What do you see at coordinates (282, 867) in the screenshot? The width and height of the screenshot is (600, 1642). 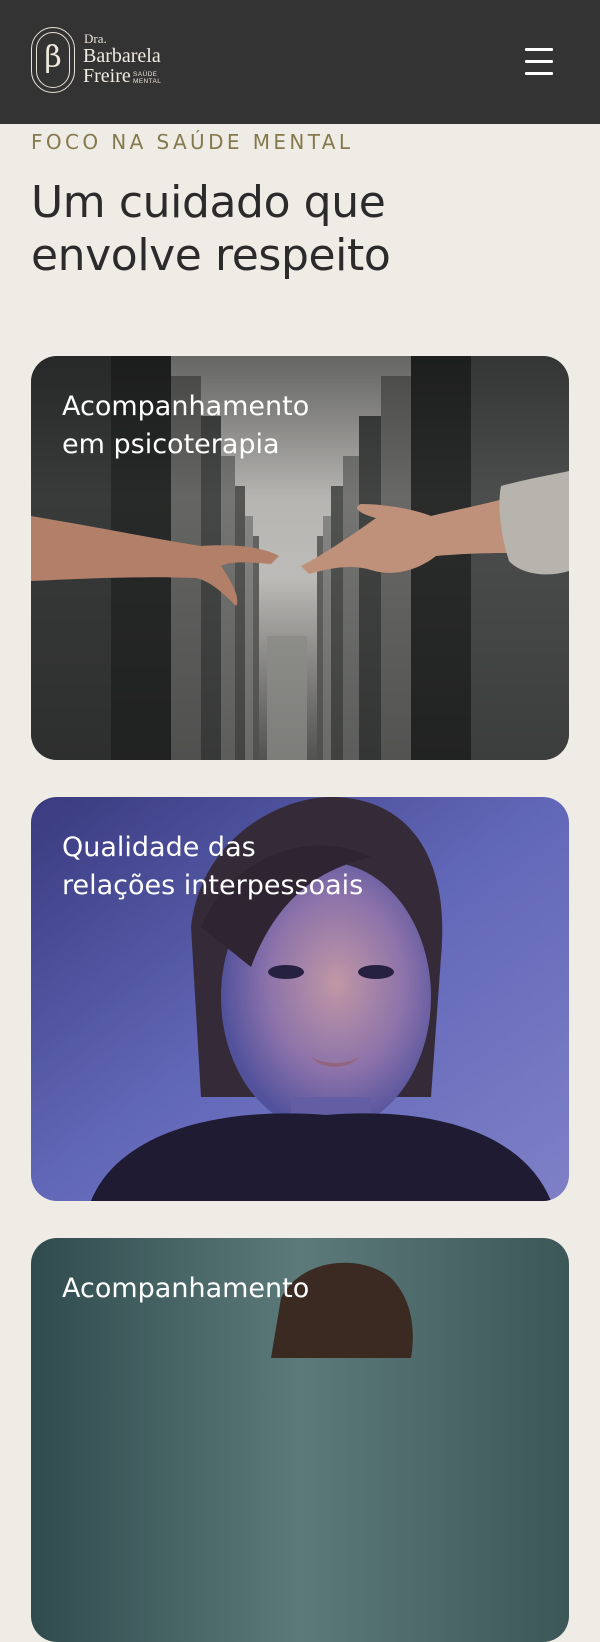 I see `card-title: Qualidade das relações interpessoais` at bounding box center [282, 867].